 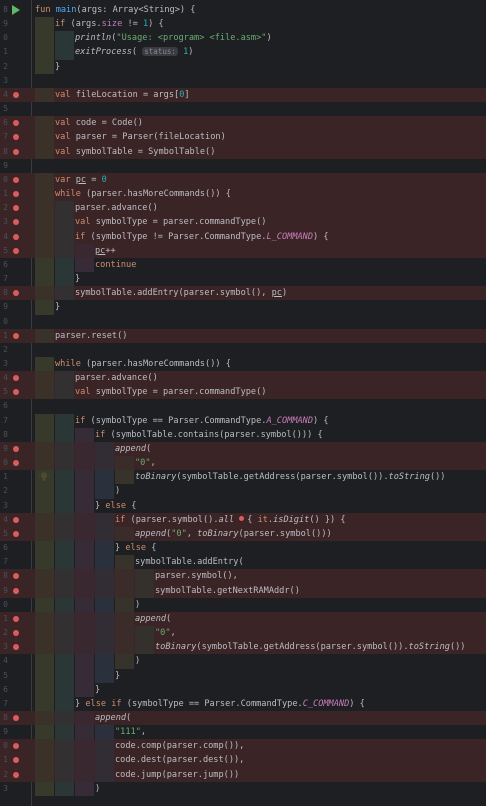 What do you see at coordinates (179, 746) in the screenshot?
I see `code-text: code.comp(parser.comp()),` at bounding box center [179, 746].